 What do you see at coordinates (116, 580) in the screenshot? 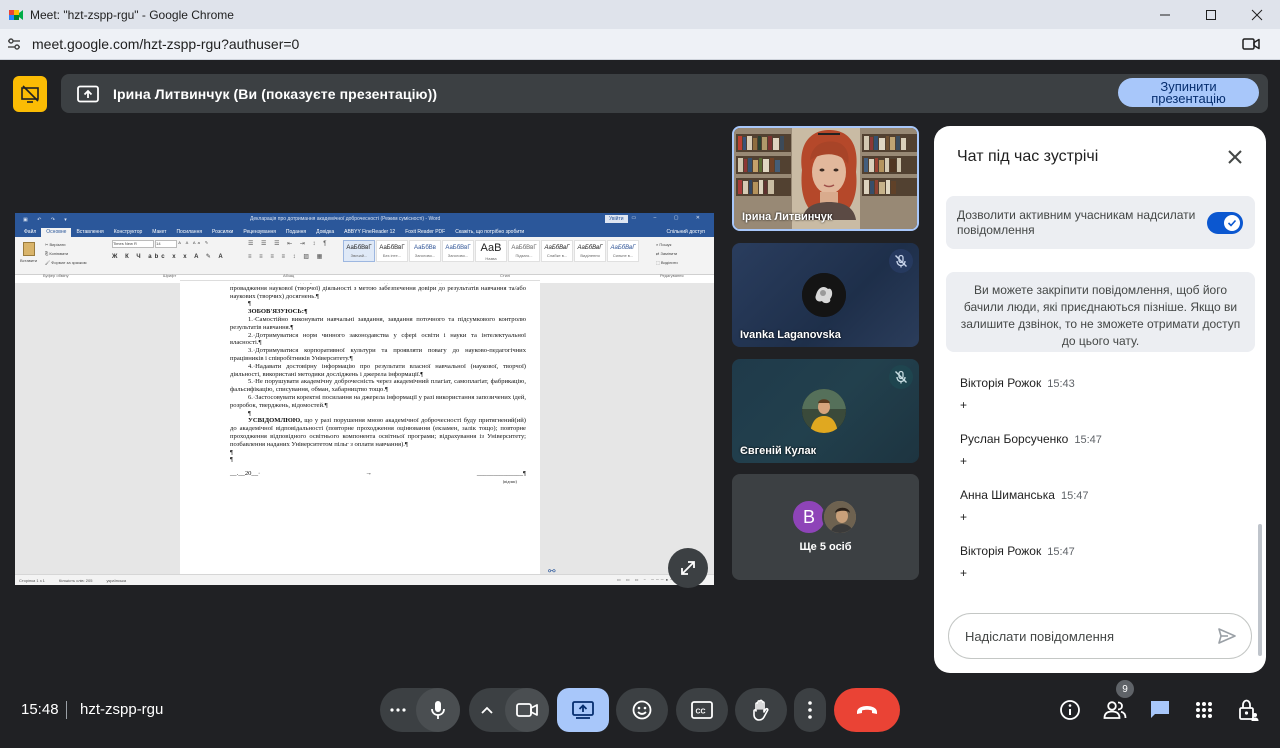
I see `word-language: українська` at bounding box center [116, 580].